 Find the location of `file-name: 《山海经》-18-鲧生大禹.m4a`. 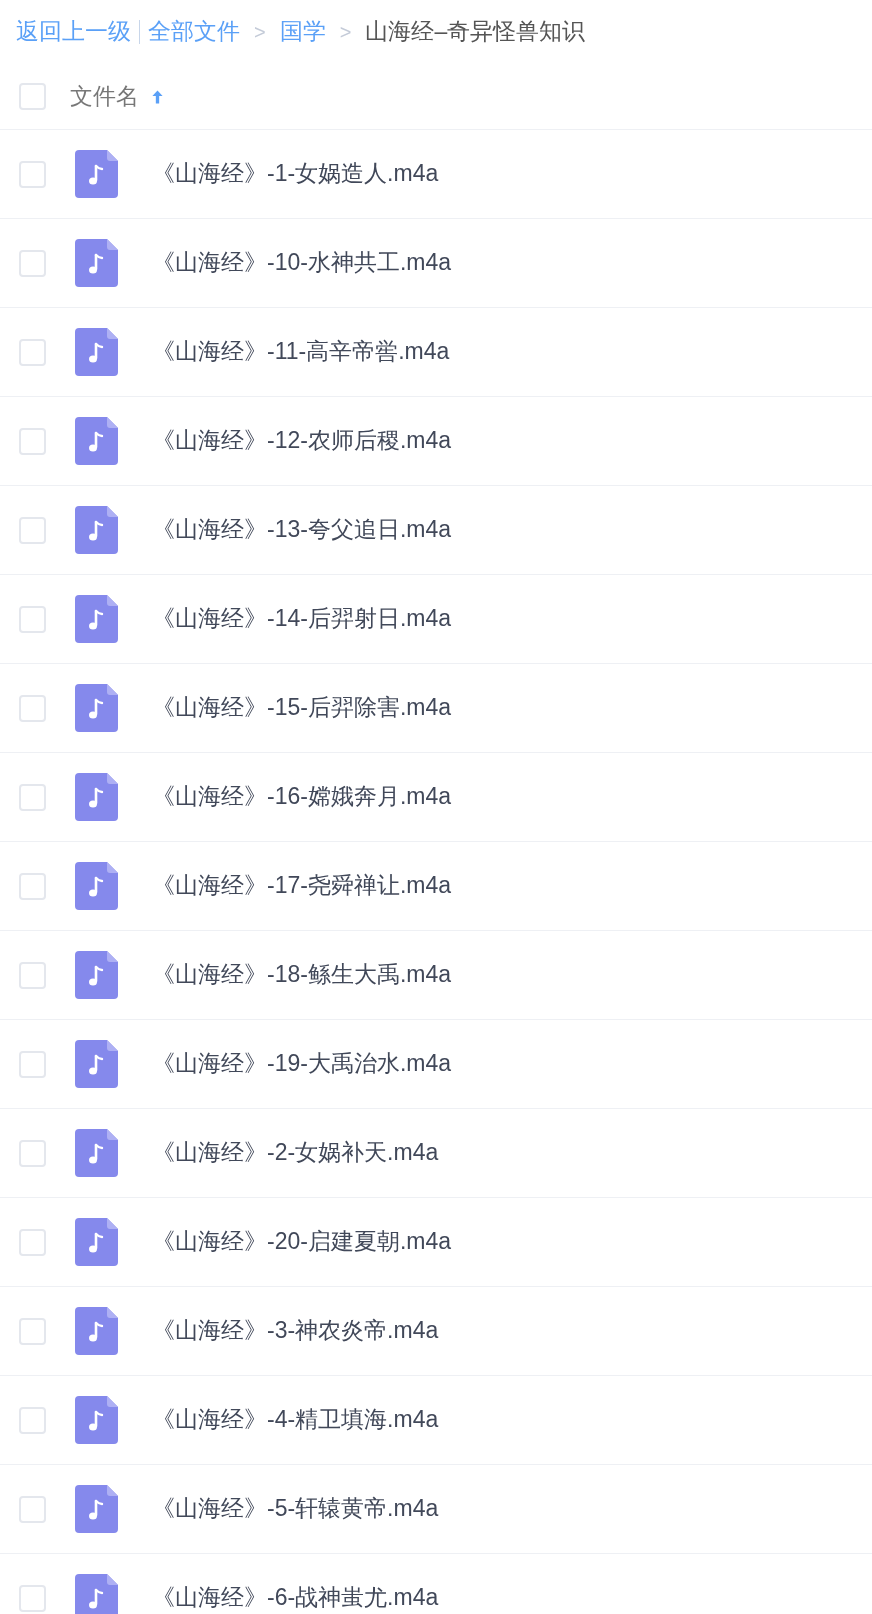

file-name: 《山海经》-18-鲧生大禹.m4a is located at coordinates (302, 975).